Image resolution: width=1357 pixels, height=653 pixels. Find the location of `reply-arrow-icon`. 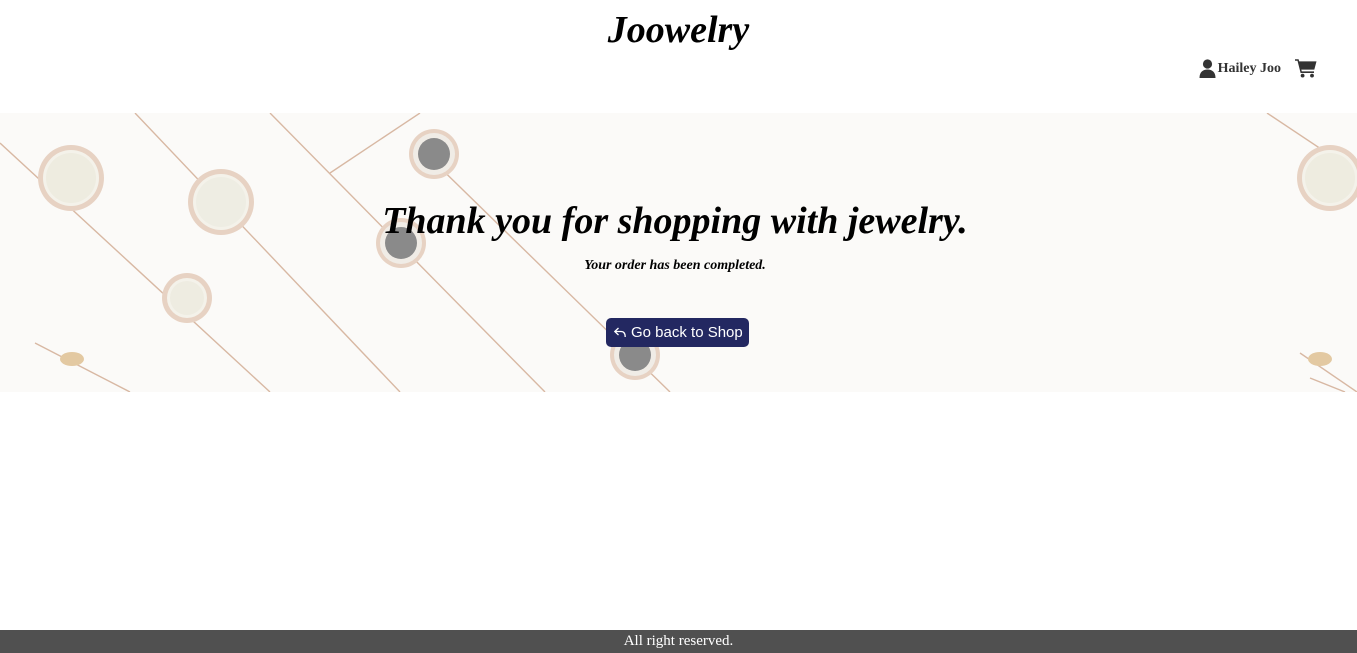

reply-arrow-icon is located at coordinates (620, 332).